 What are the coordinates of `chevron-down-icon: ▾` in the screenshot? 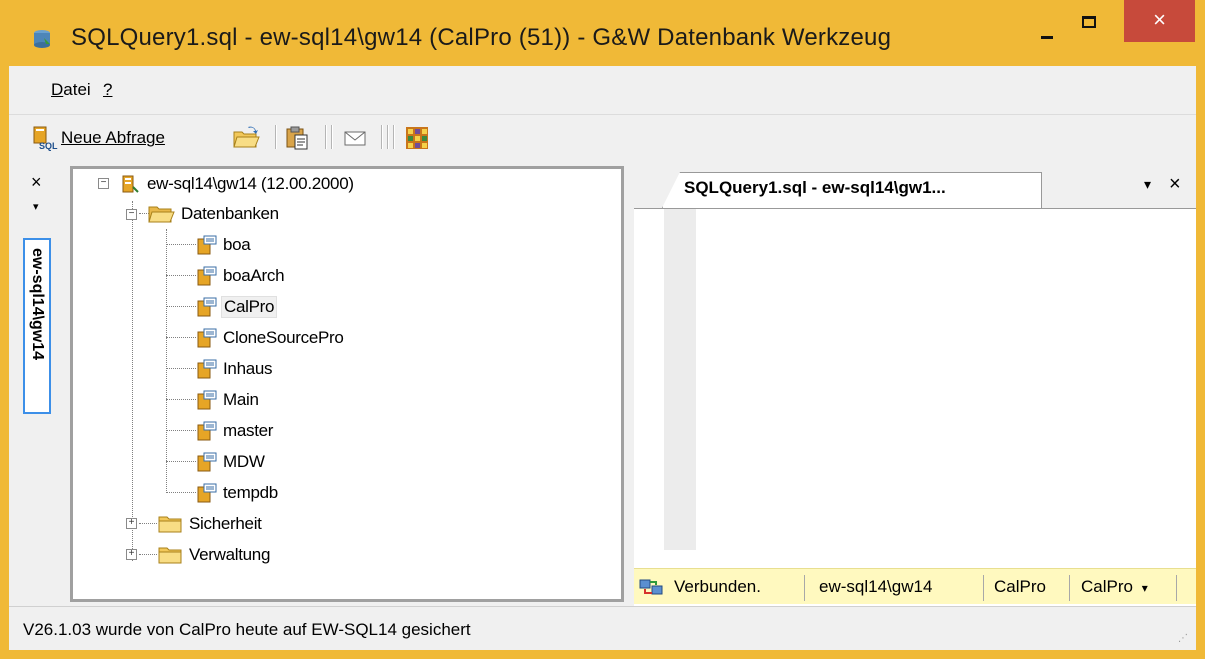 It's located at (1144, 588).